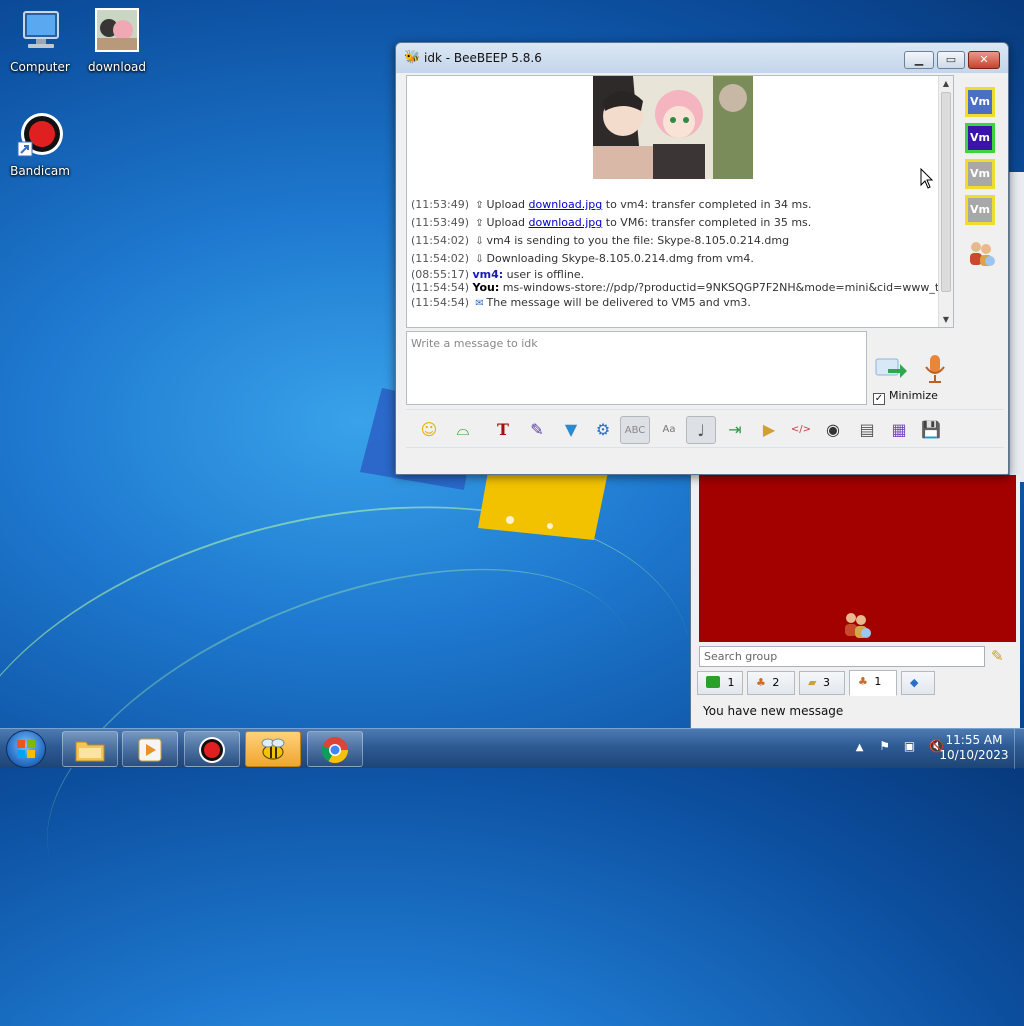  What do you see at coordinates (980, 210) in the screenshot?
I see `member-vm3: Vm` at bounding box center [980, 210].